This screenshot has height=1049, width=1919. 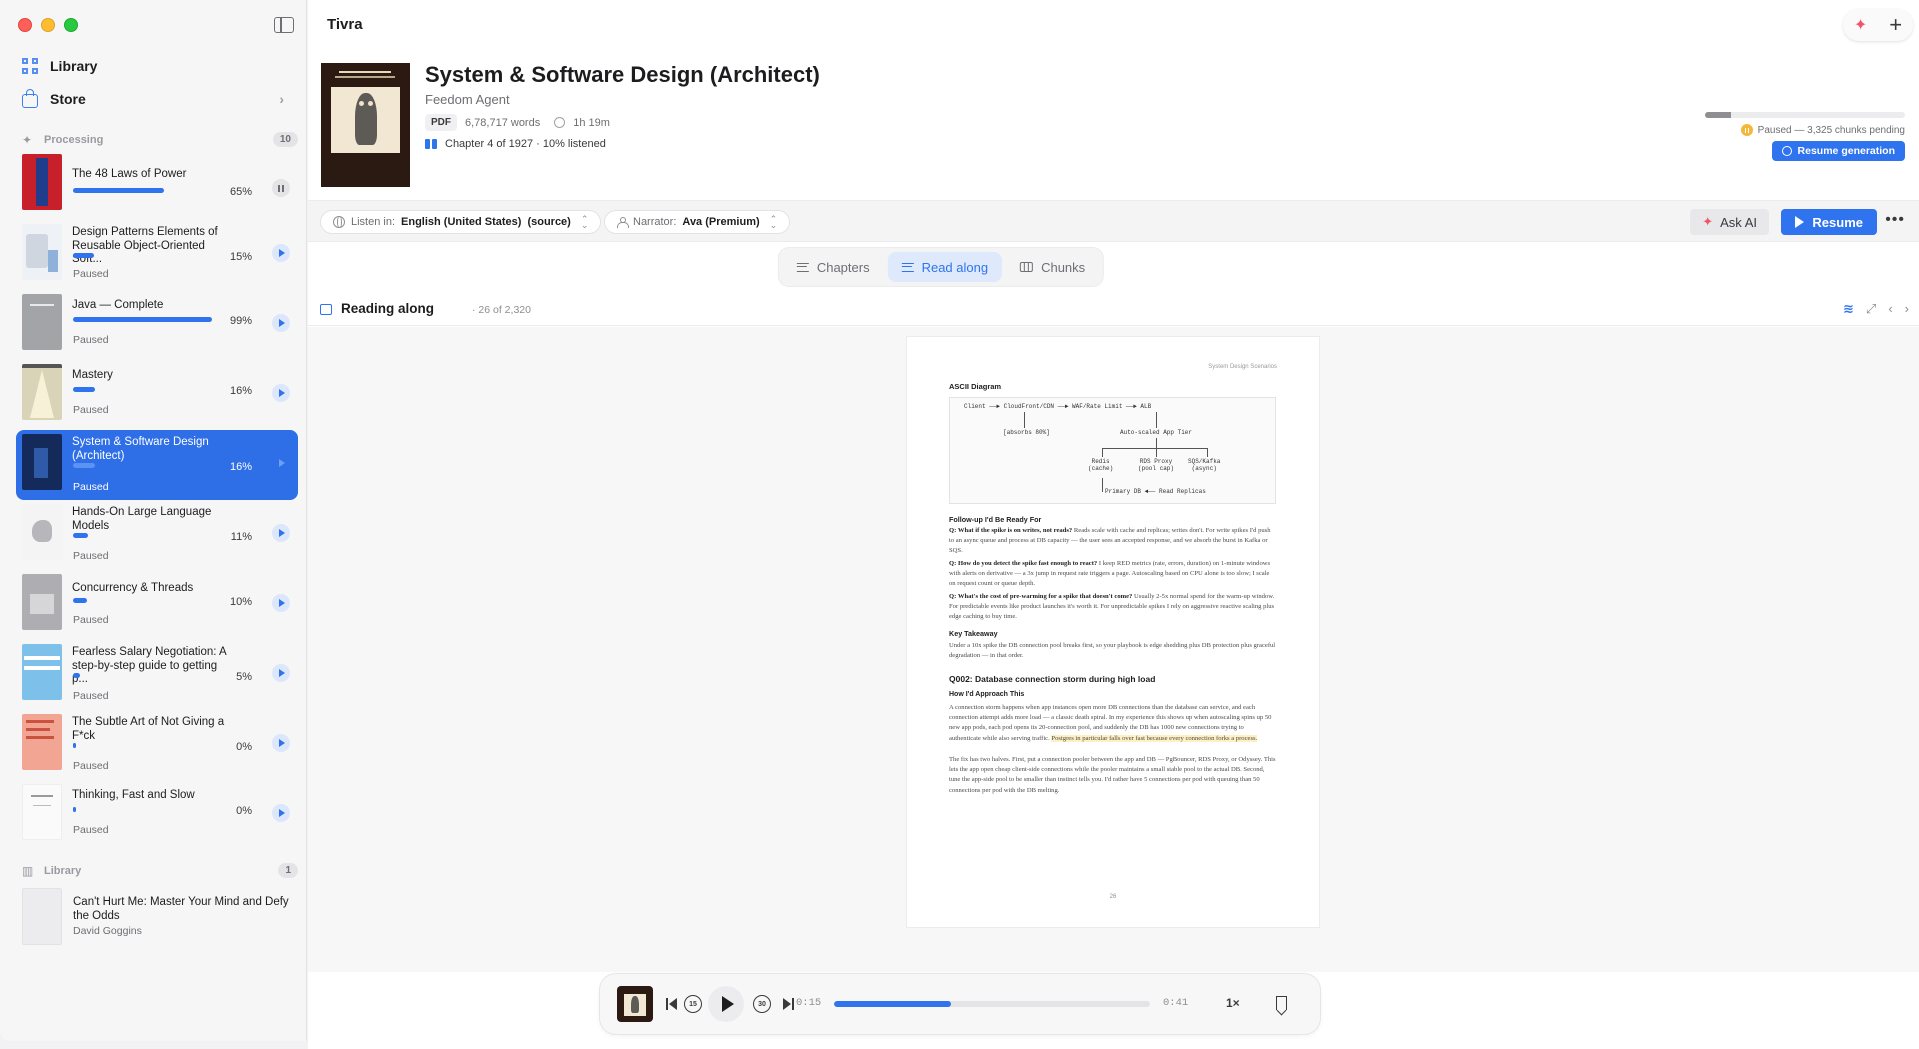 I want to click on play-pause-button, so click(x=726, y=1004).